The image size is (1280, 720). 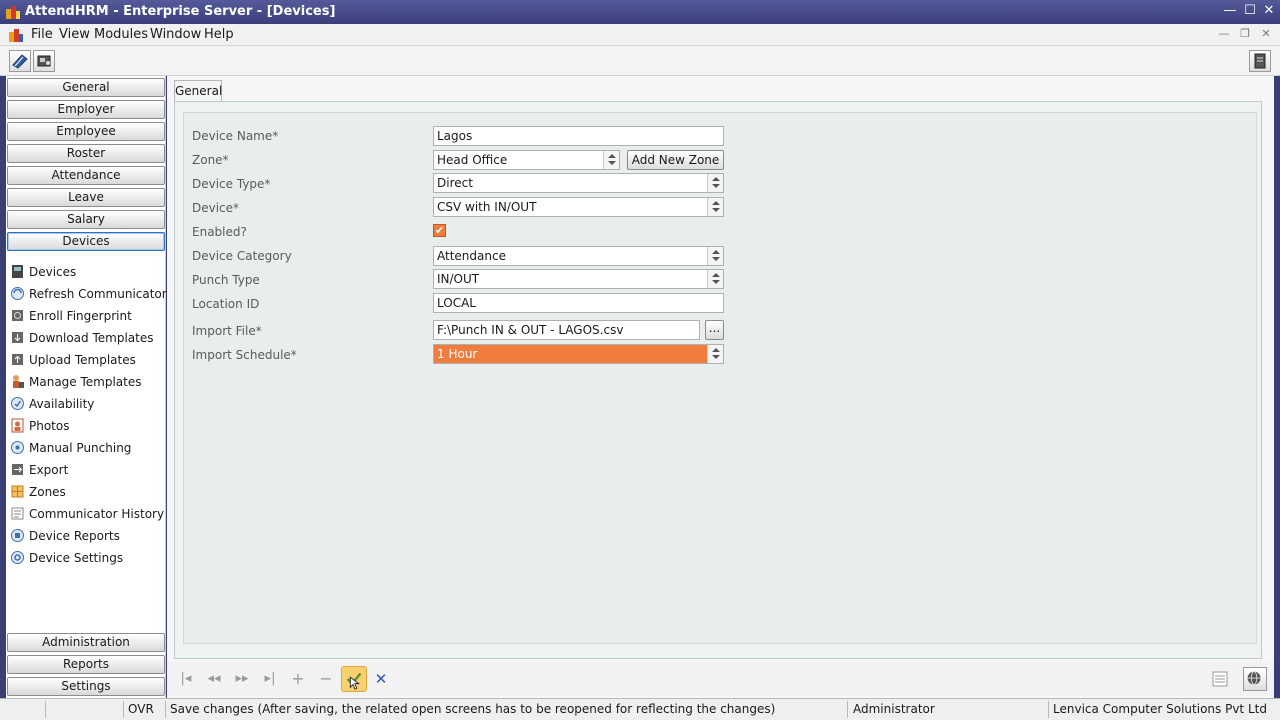 What do you see at coordinates (1224, 34) in the screenshot?
I see `mdi-minimize-icon: —` at bounding box center [1224, 34].